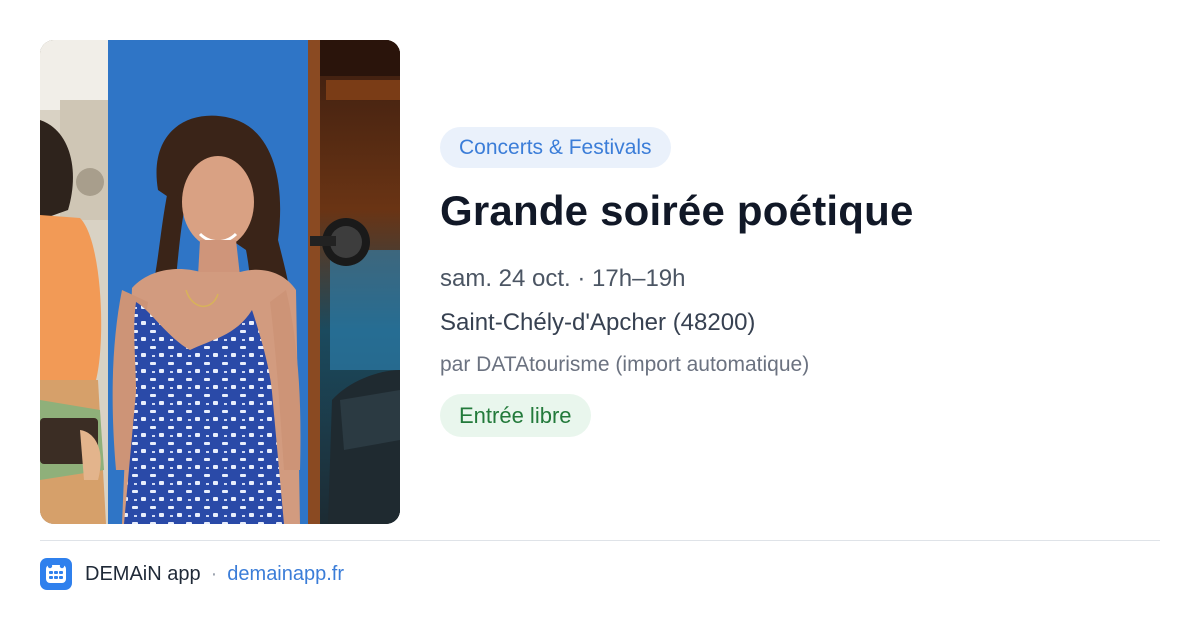 Image resolution: width=1200 pixels, height=630 pixels. What do you see at coordinates (677, 210) in the screenshot?
I see `event-title: Grande soirée poétique` at bounding box center [677, 210].